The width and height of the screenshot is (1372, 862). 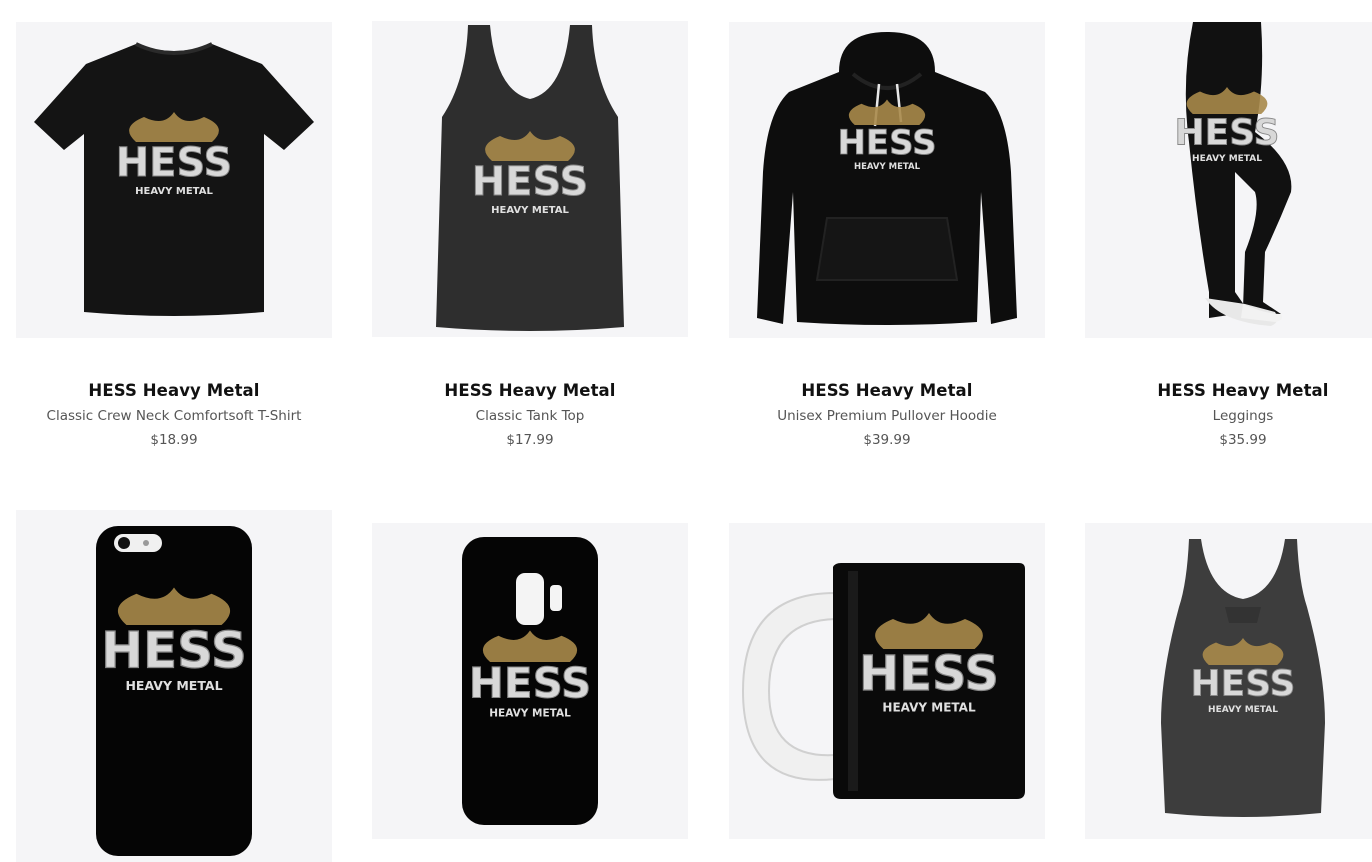 I want to click on tank-top-icon: HESS HEAVY METAL, so click(x=530, y=178).